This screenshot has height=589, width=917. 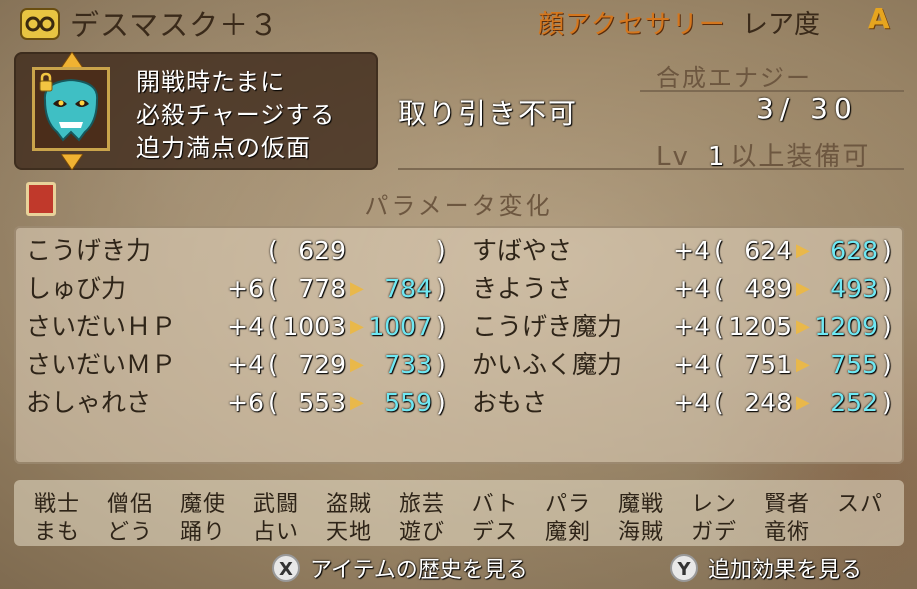 I want to click on stat-new: 493, so click(x=854, y=288).